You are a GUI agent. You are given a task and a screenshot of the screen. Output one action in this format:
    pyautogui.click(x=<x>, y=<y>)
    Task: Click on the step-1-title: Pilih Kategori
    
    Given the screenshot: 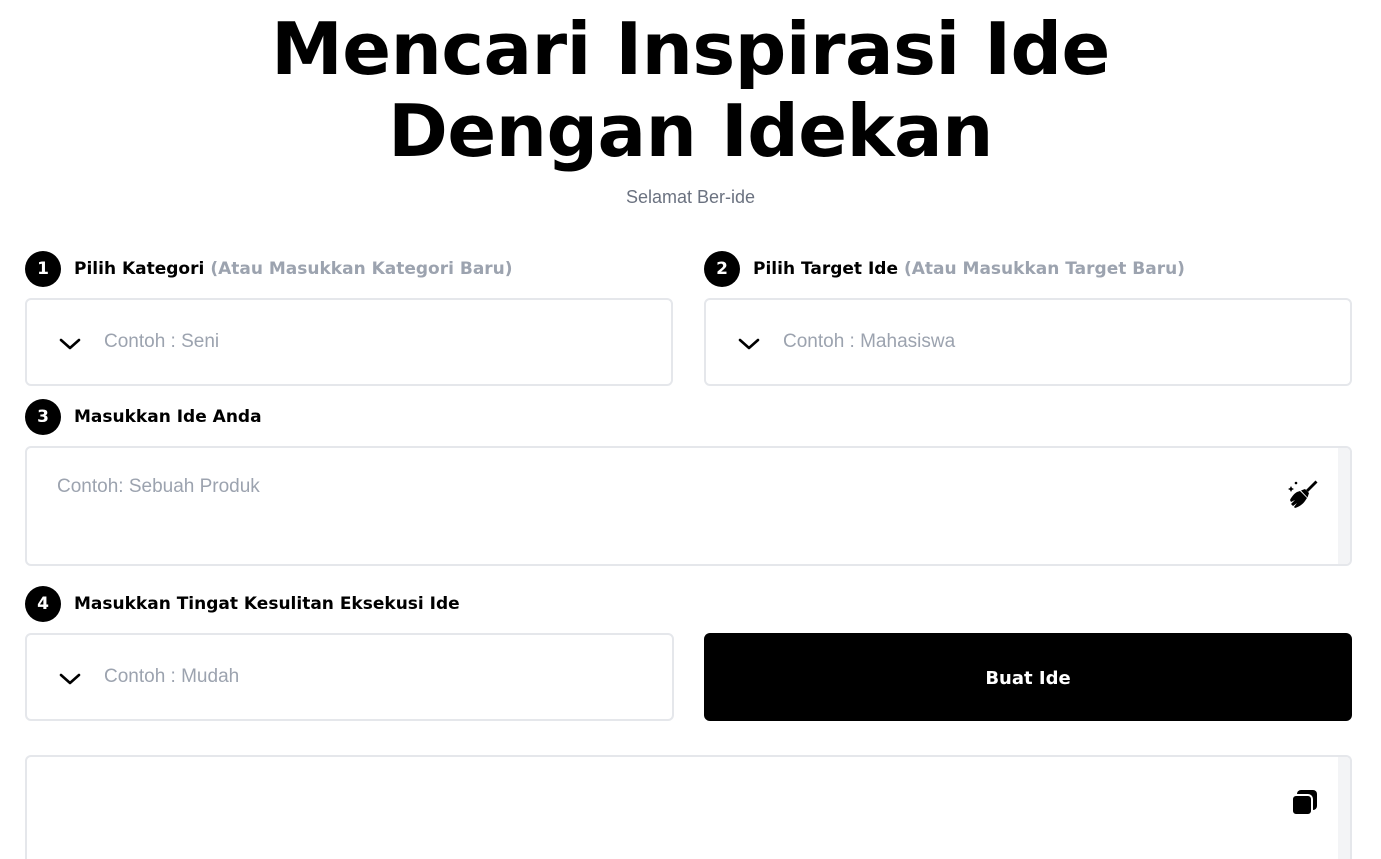 What is the action you would take?
    pyautogui.click(x=139, y=269)
    